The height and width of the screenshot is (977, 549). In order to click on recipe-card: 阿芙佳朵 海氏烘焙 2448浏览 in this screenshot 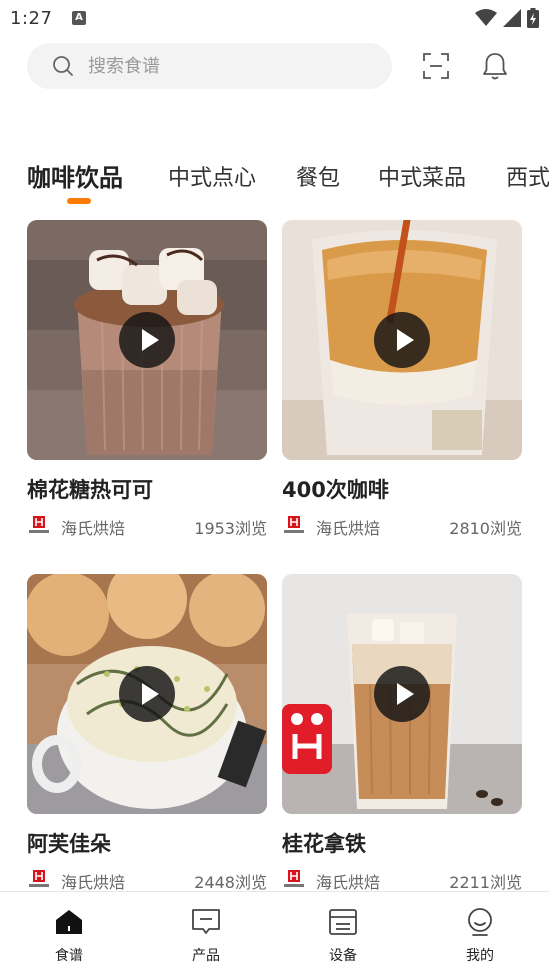, I will do `click(147, 733)`.